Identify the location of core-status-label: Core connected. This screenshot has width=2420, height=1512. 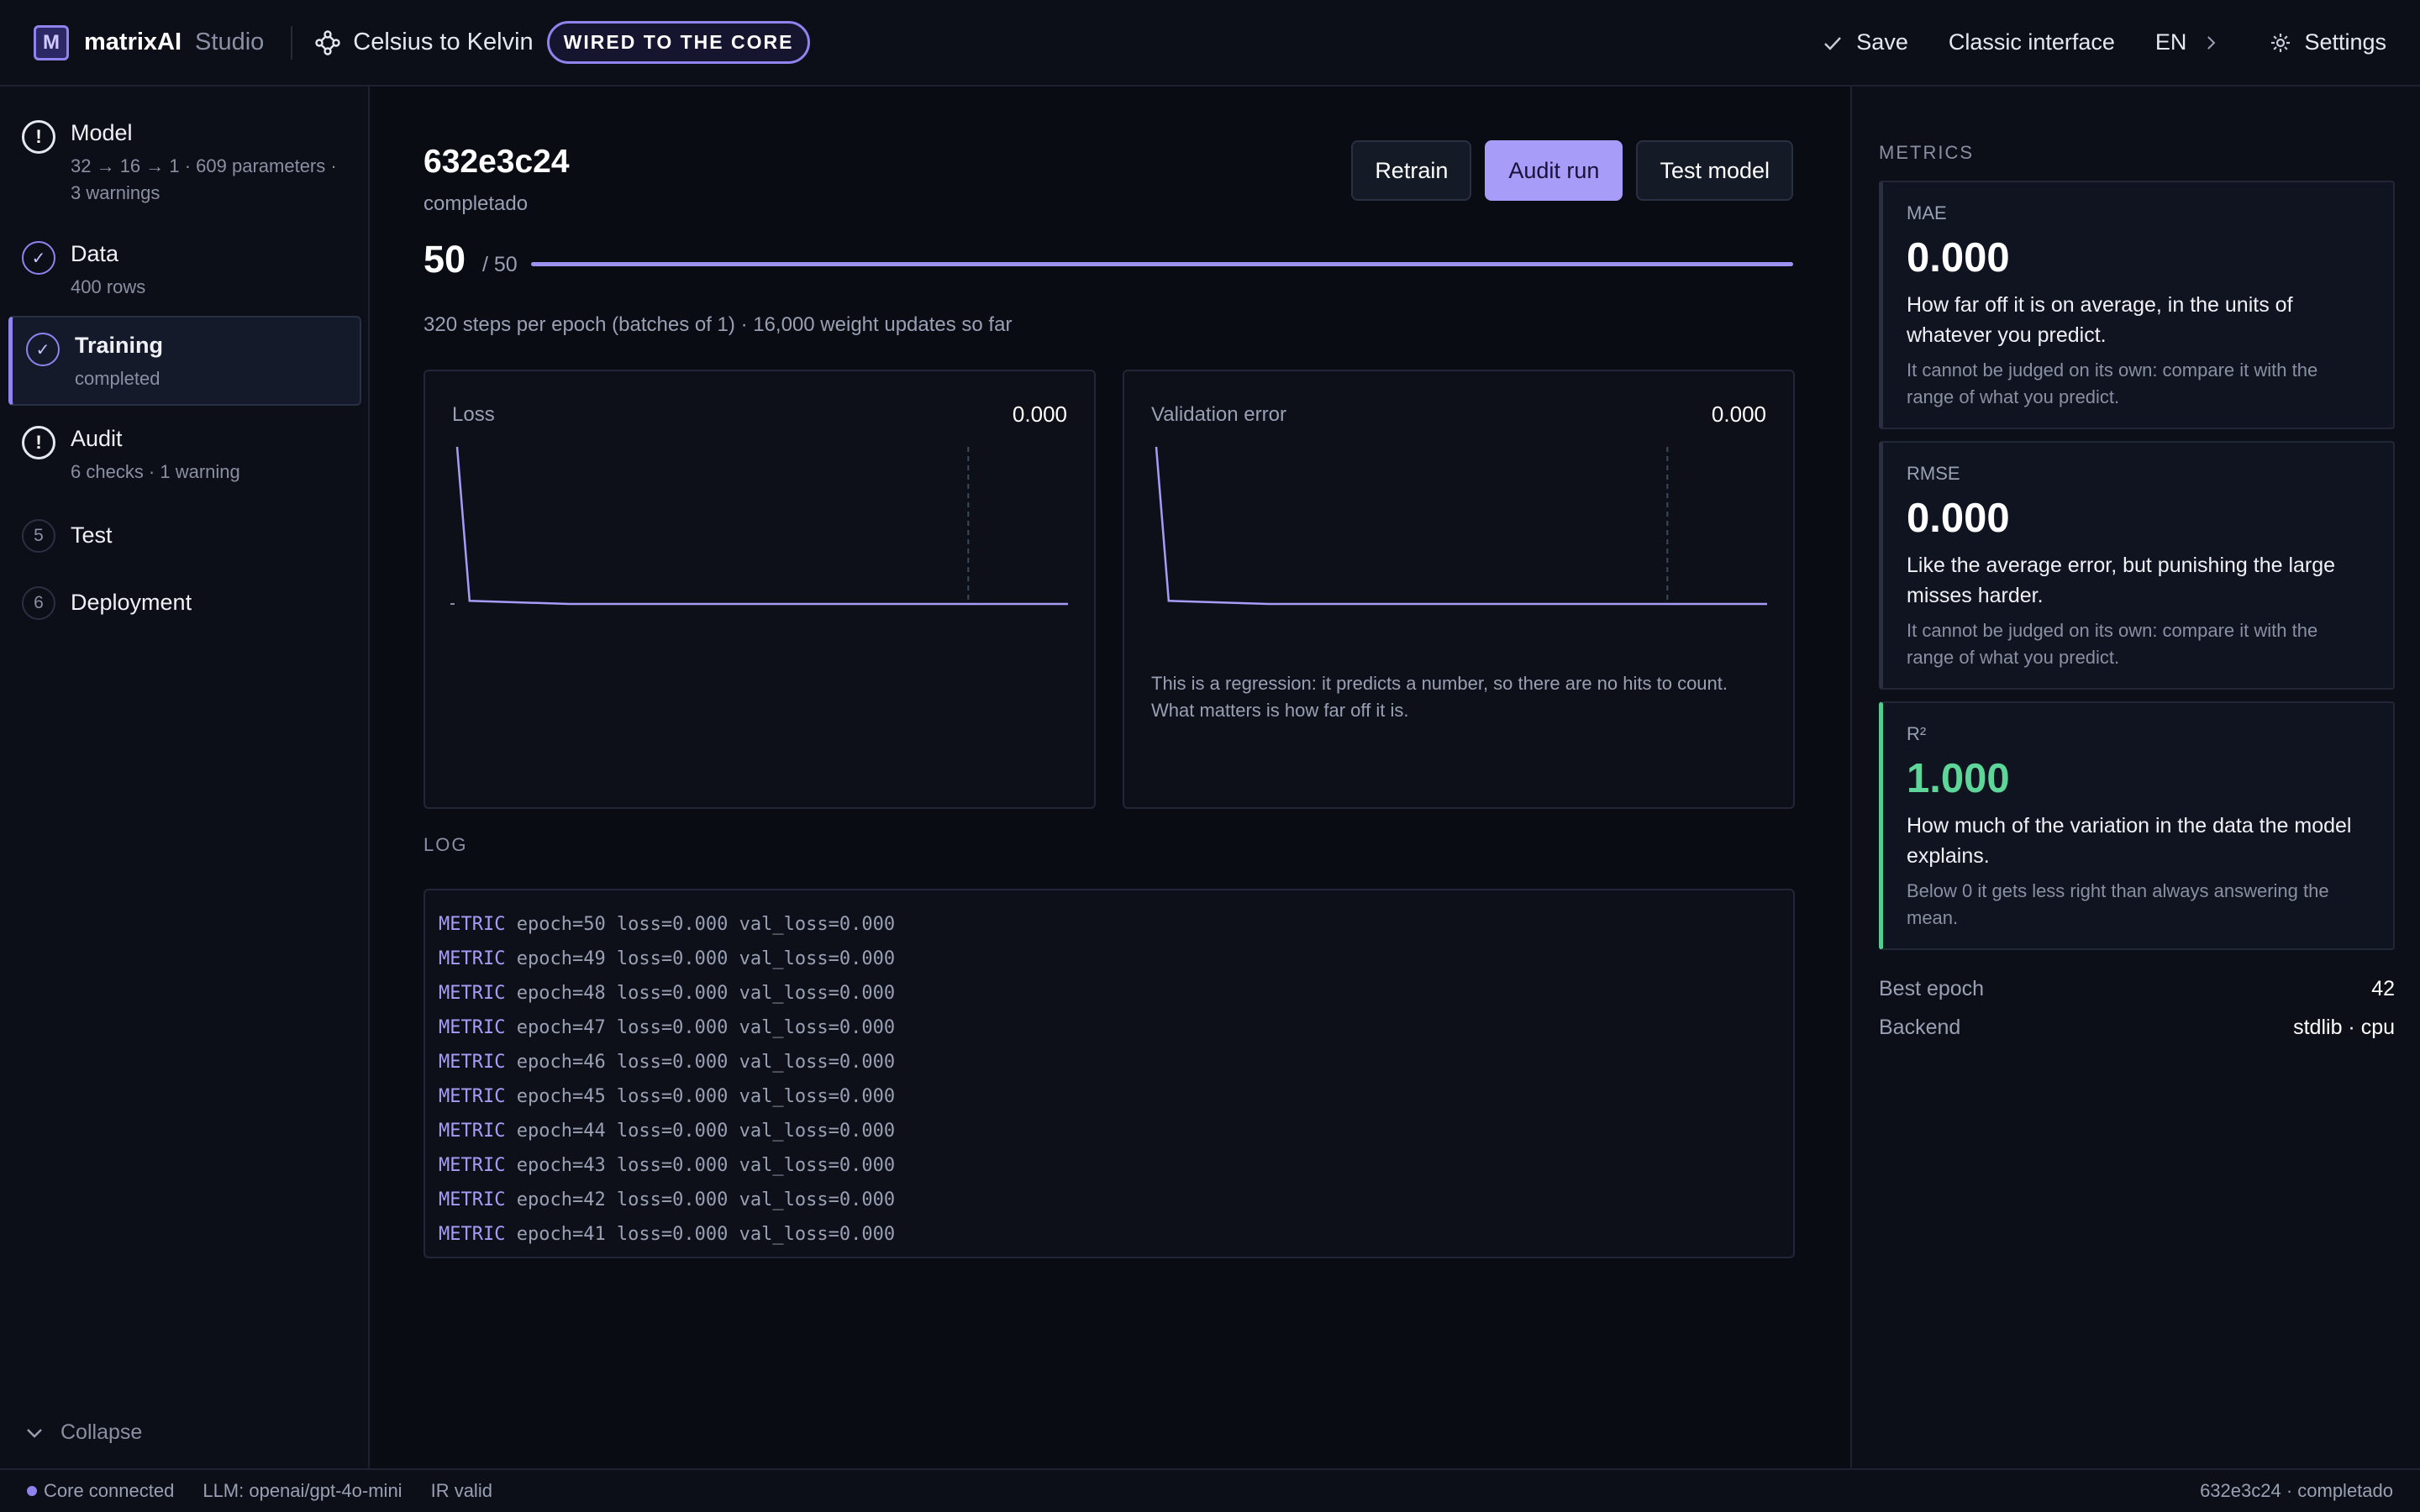
(109, 1490).